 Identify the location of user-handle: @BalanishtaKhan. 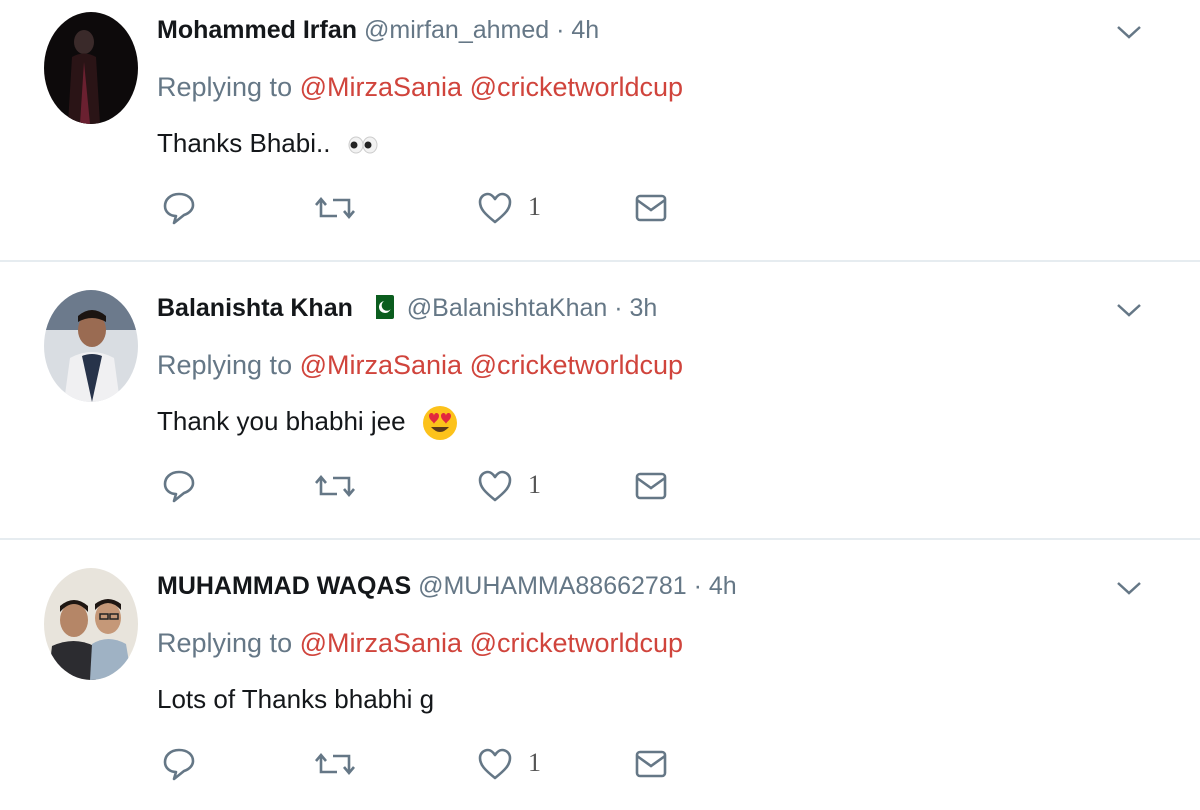
(507, 308).